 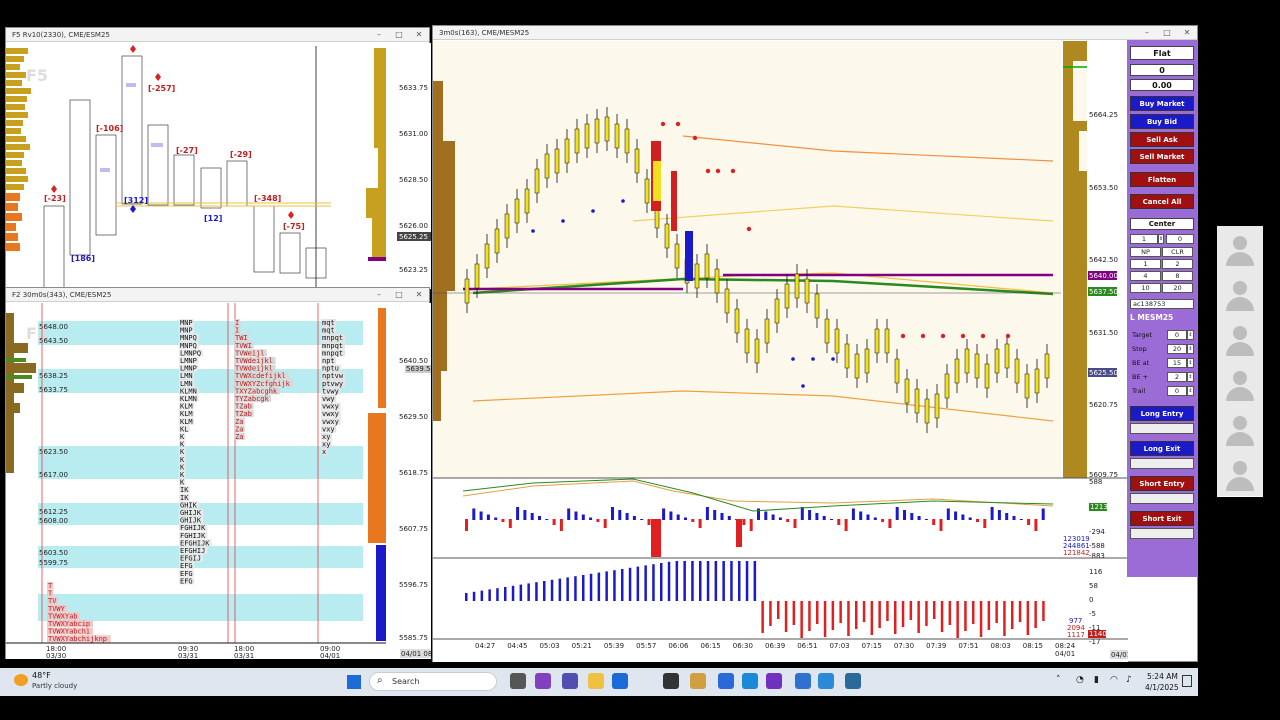 What do you see at coordinates (1162, 179) in the screenshot?
I see `flatten-button: Flatten` at bounding box center [1162, 179].